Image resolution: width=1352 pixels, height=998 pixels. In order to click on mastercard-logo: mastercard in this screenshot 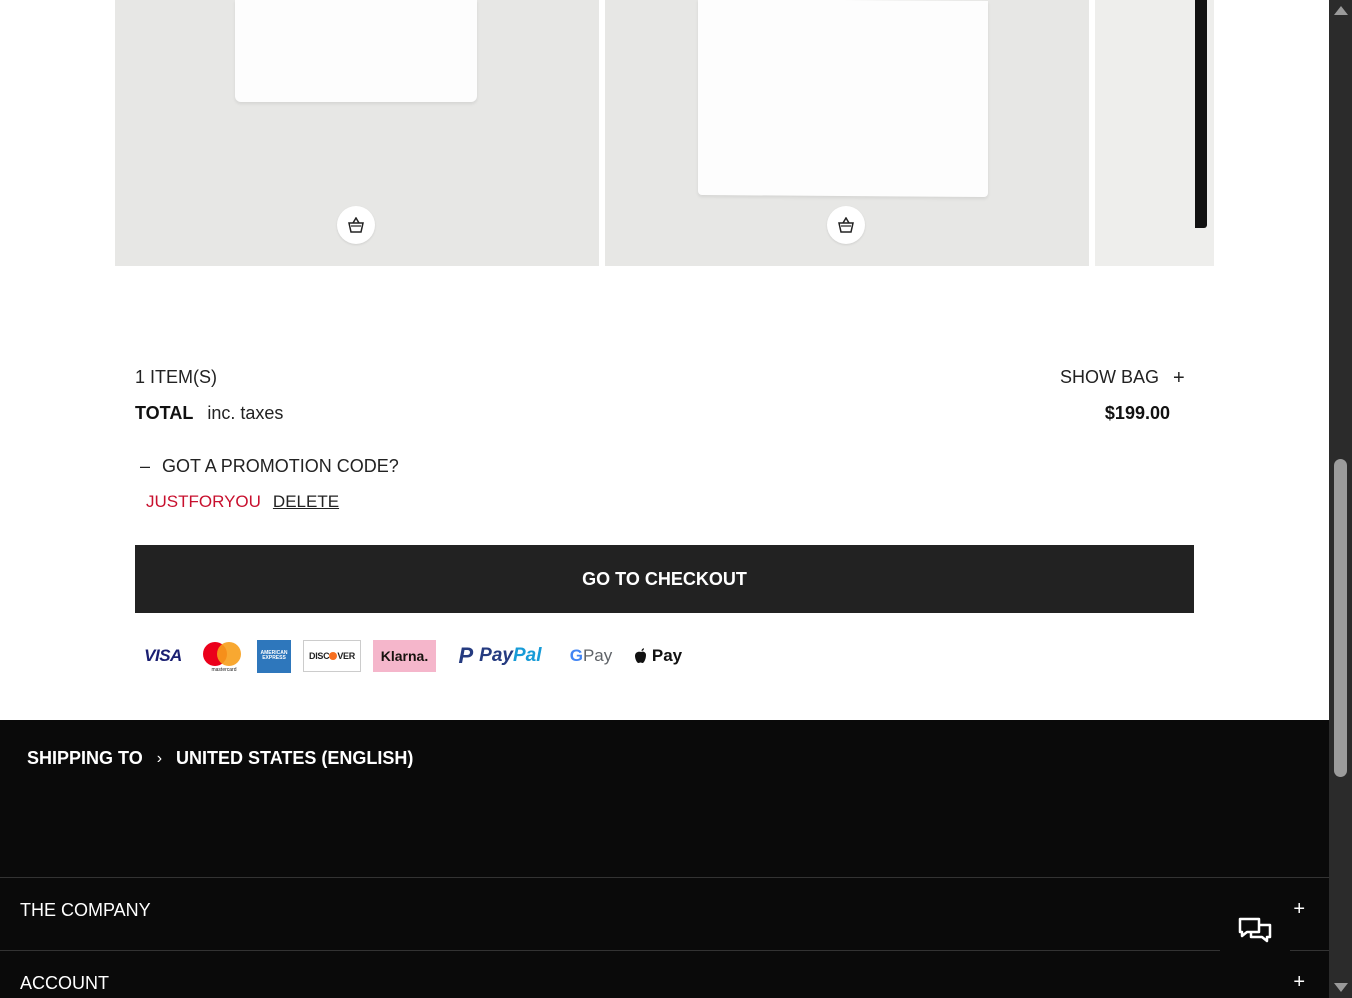, I will do `click(224, 656)`.